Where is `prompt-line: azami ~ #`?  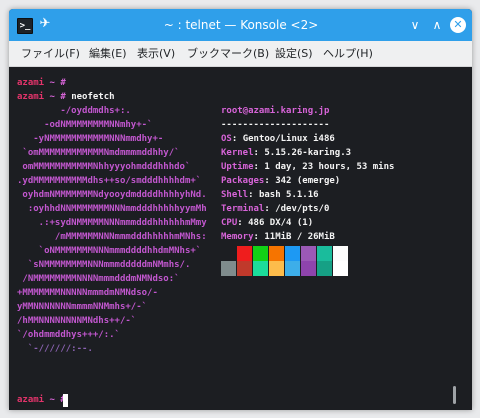 prompt-line: azami ~ # is located at coordinates (41, 83).